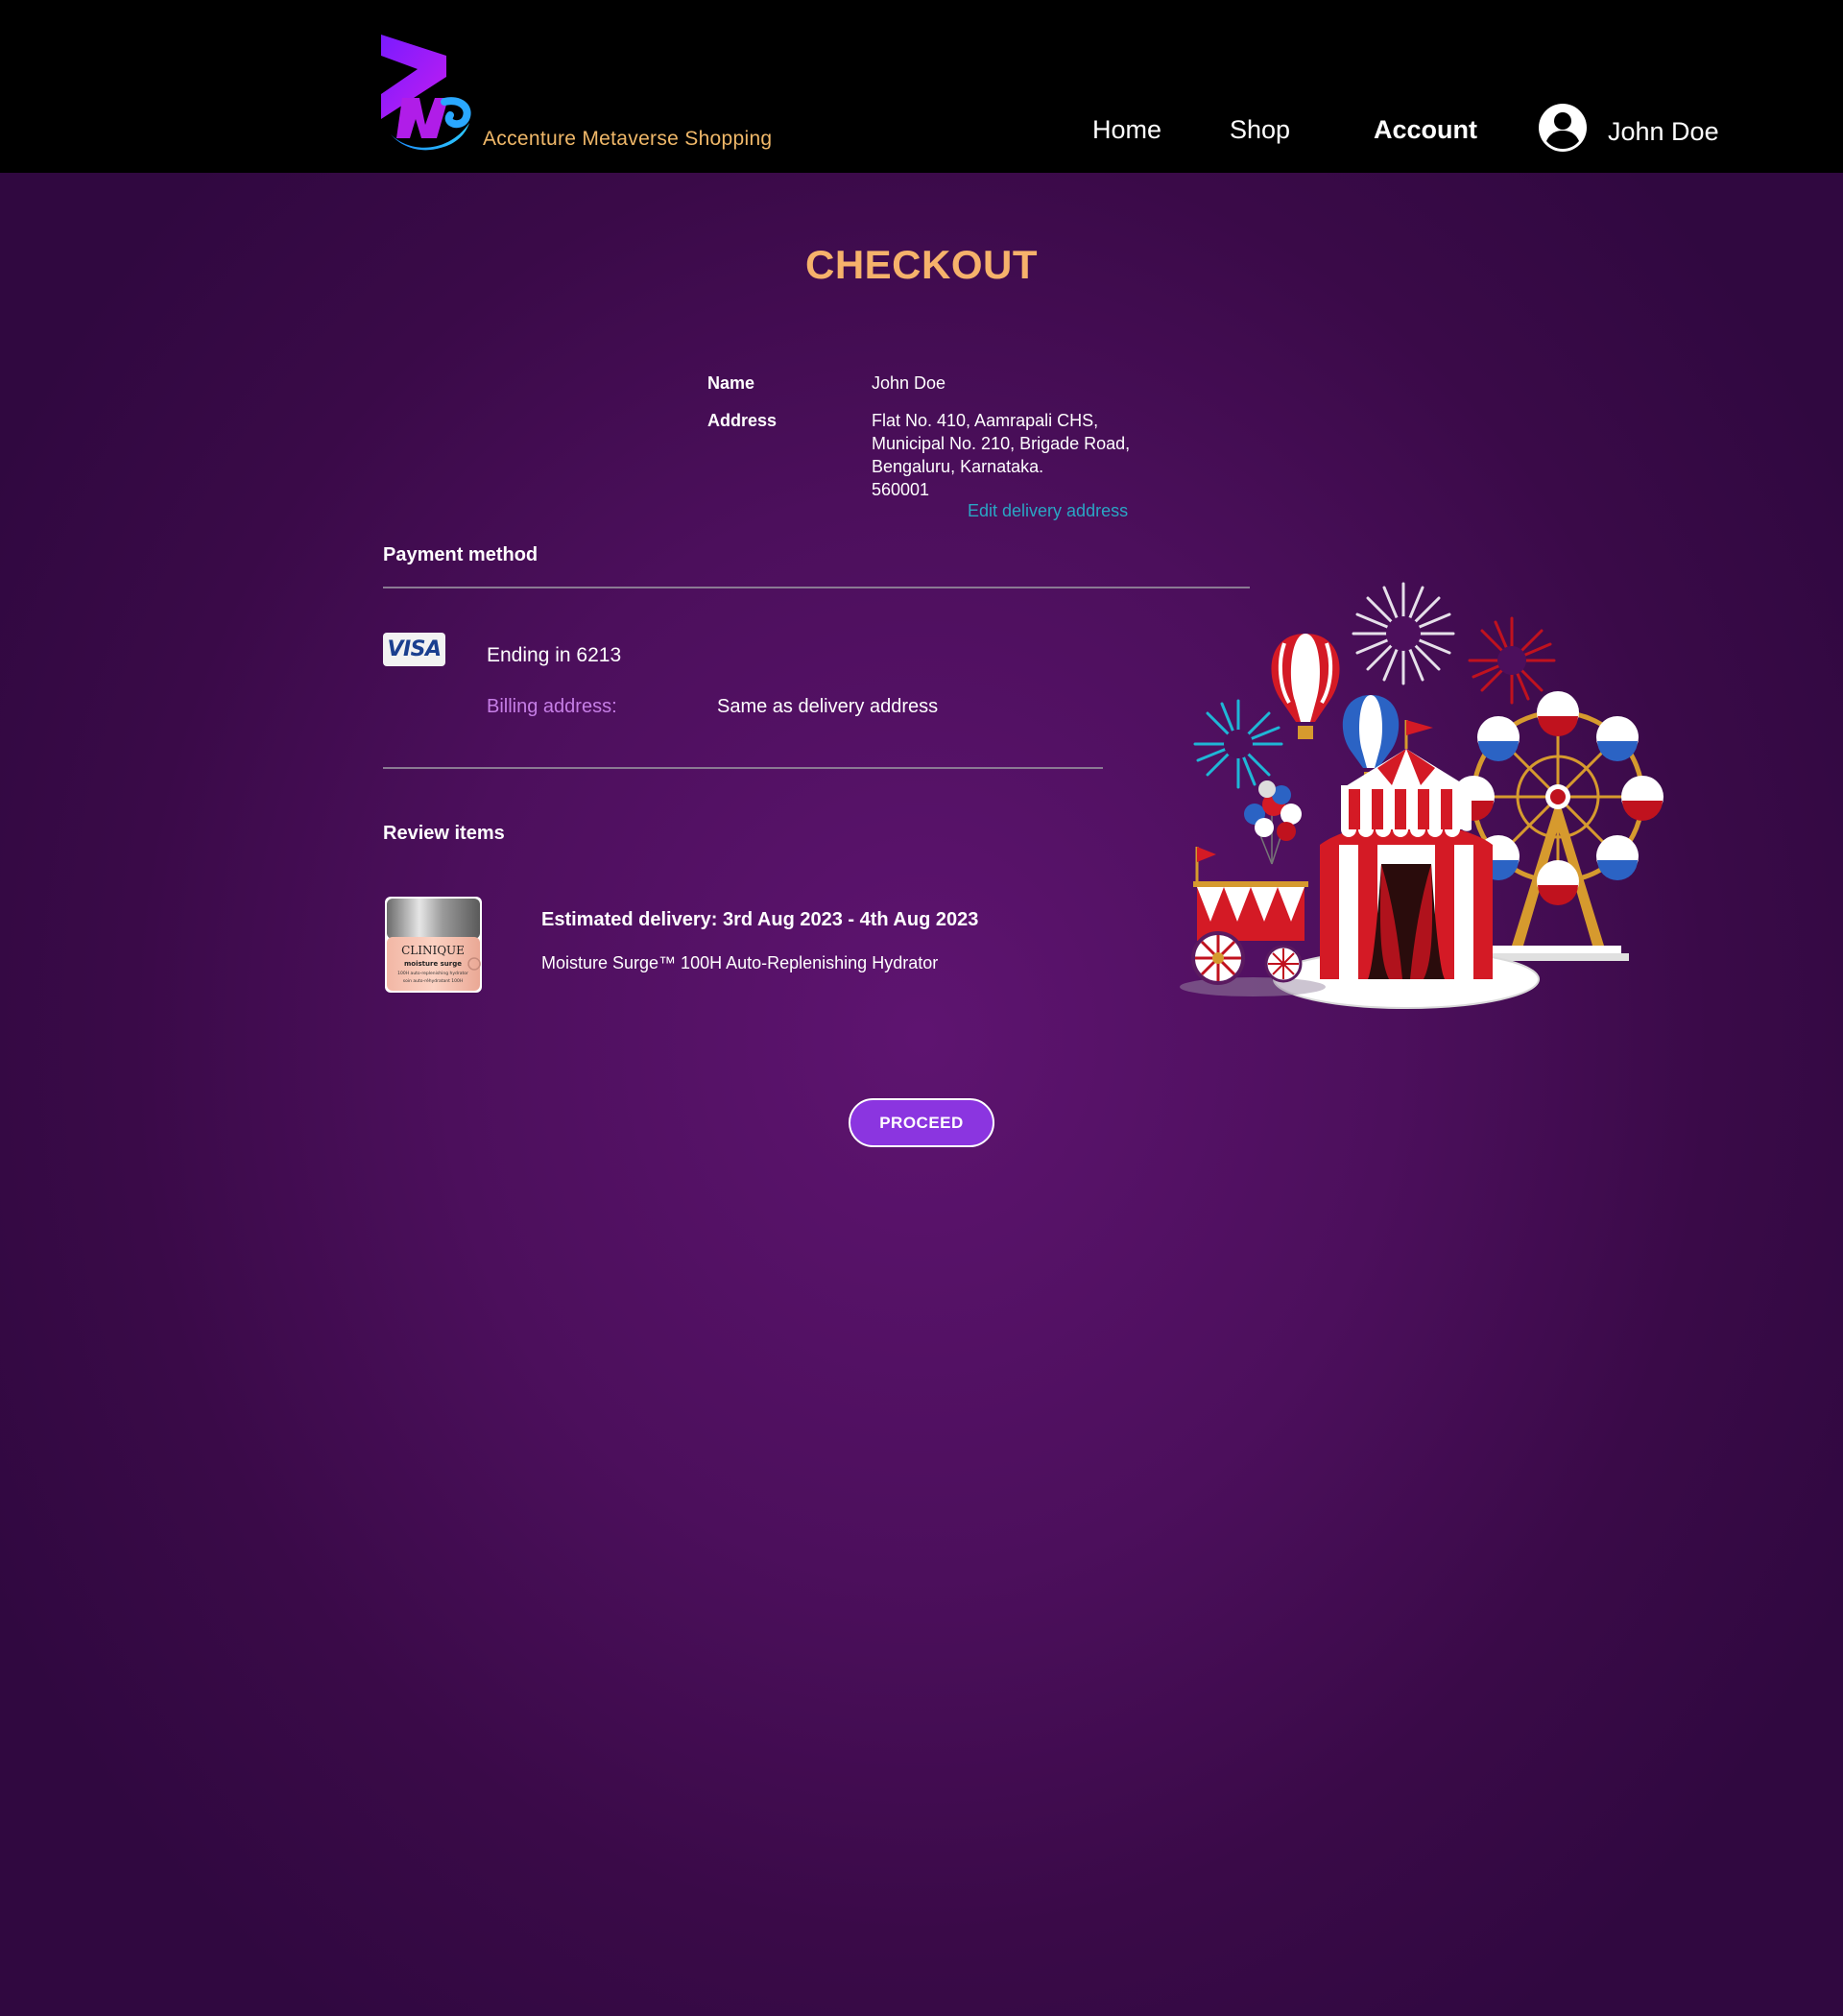 This screenshot has width=1843, height=2016. What do you see at coordinates (628, 139) in the screenshot?
I see `brand-name: Accenture Metaverse Shopping` at bounding box center [628, 139].